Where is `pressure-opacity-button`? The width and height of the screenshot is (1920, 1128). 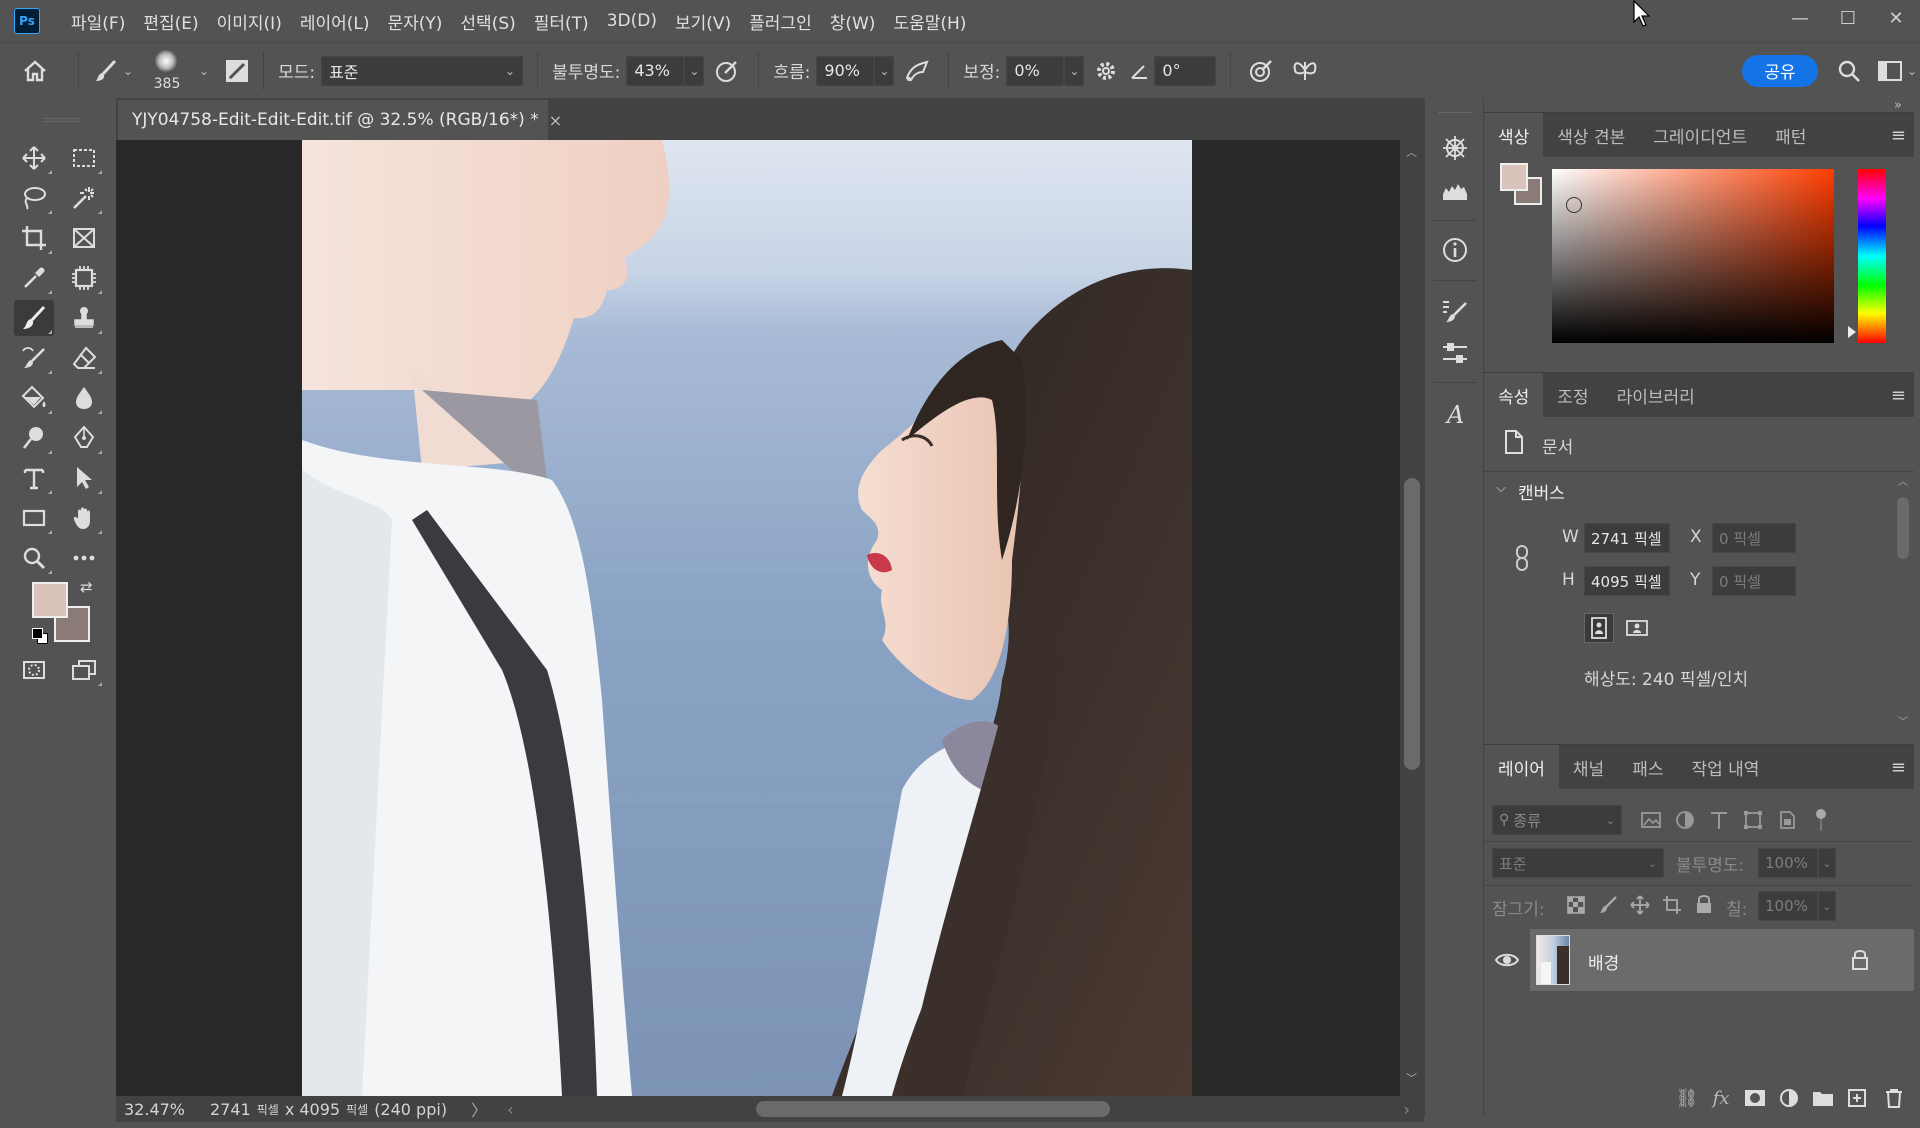 pressure-opacity-button is located at coordinates (727, 71).